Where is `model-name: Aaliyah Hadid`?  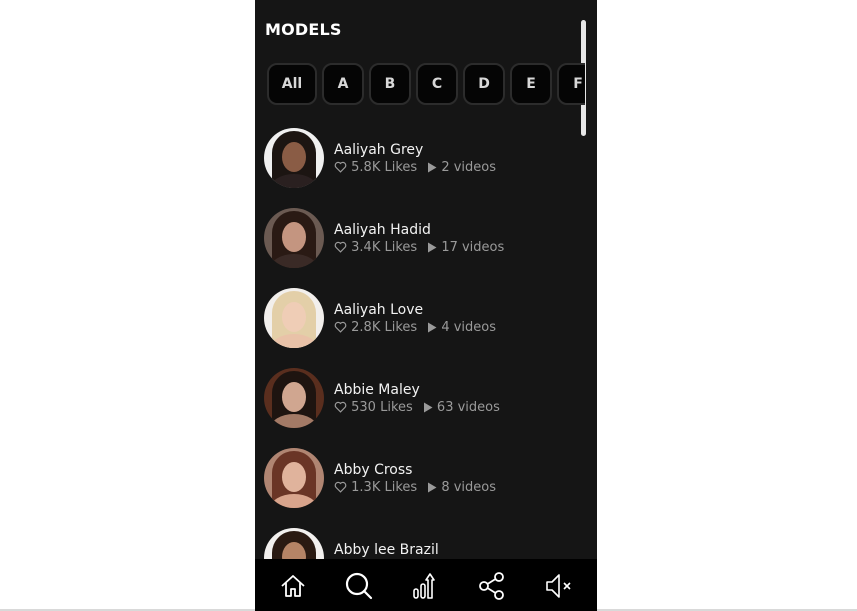 model-name: Aaliyah Hadid is located at coordinates (382, 230).